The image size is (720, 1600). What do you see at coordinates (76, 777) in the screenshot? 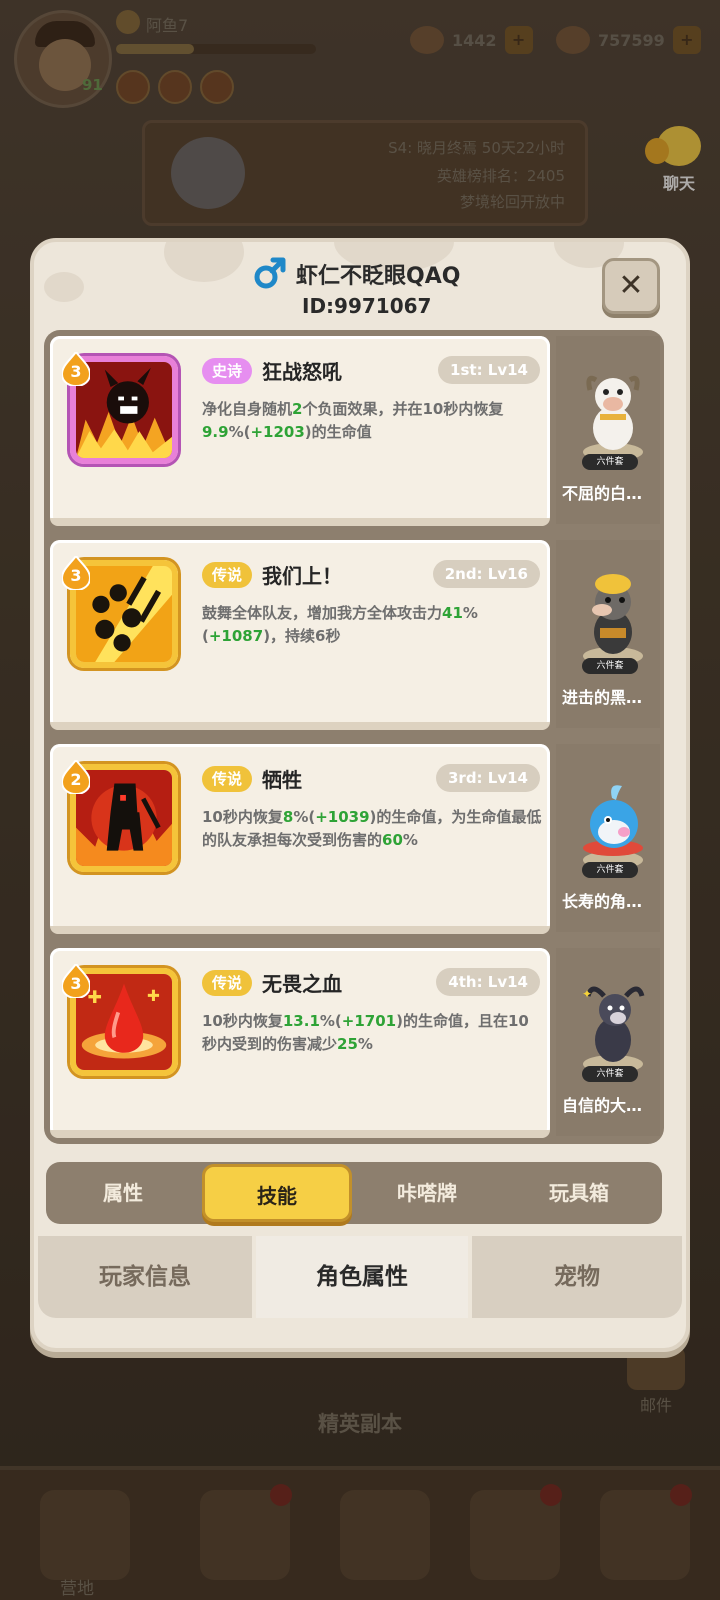
I see `skill-level-badge: 2` at bounding box center [76, 777].